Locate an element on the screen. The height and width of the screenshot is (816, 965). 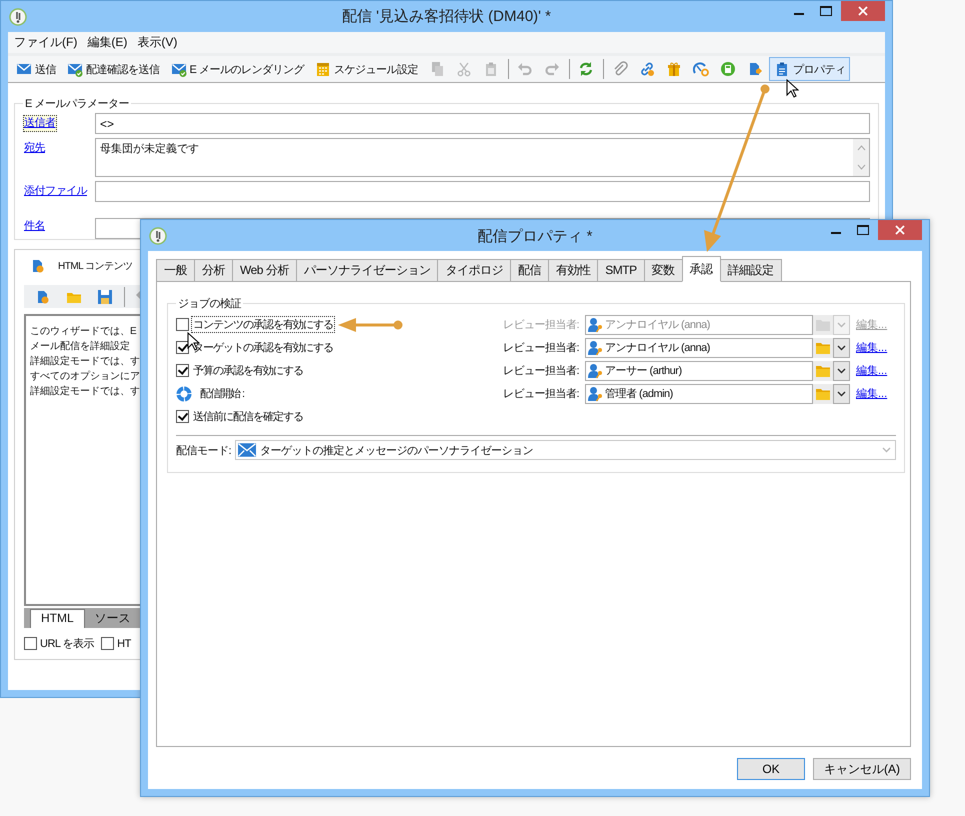
reviewer-field: アンナロイヤル (anna) is located at coordinates (699, 348).